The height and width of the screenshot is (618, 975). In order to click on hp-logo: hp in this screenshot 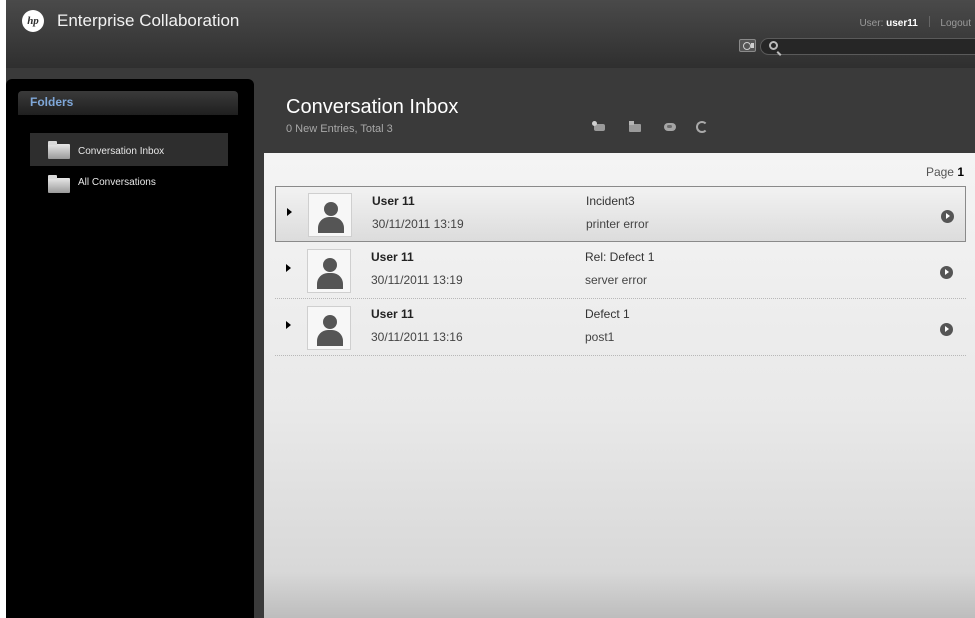, I will do `click(33, 21)`.